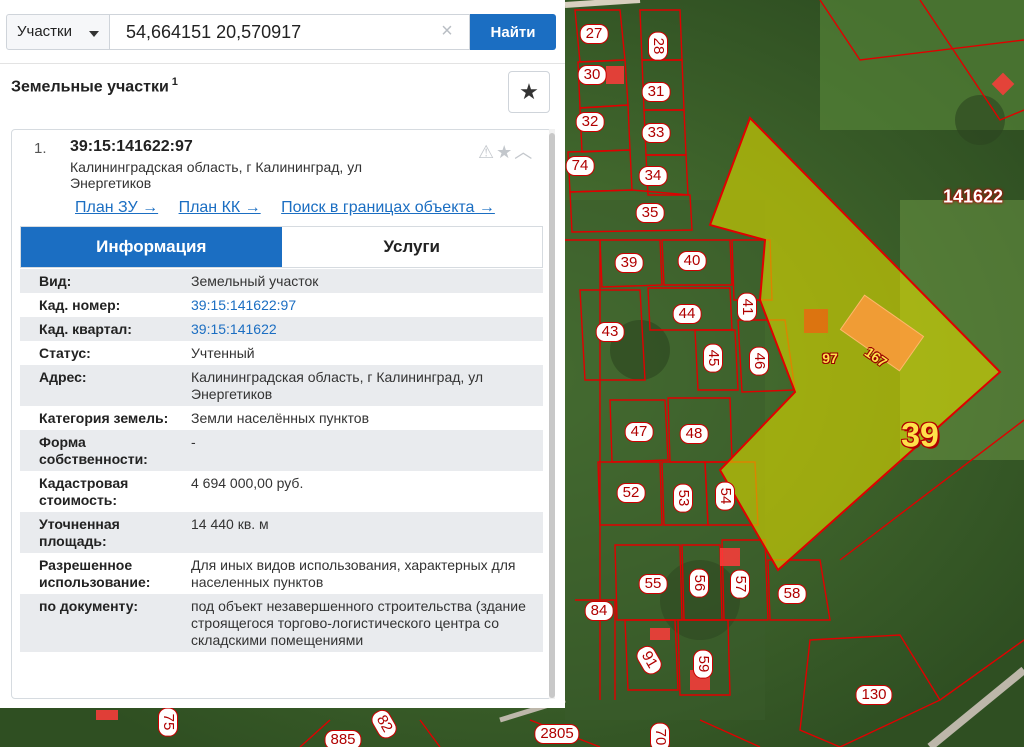  Describe the element at coordinates (281, 491) in the screenshot. I see `info-row: Кадастровая стоимость: 4 694 000,00 руб.` at that location.